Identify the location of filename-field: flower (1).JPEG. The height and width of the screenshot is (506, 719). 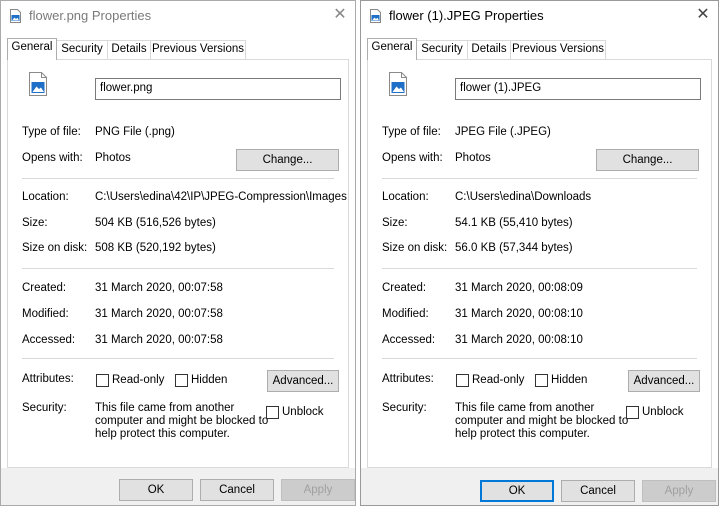
(578, 89).